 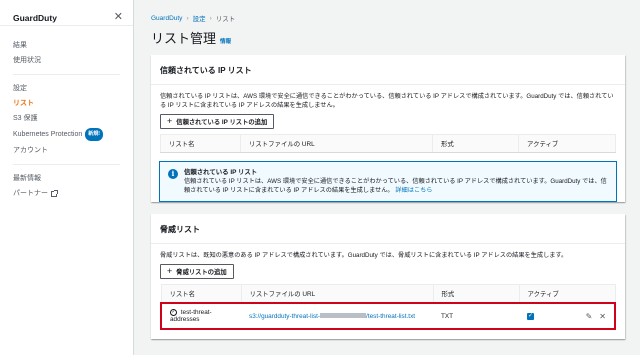 What do you see at coordinates (66, 150) in the screenshot?
I see `sidebar-item-accounts: アカウント` at bounding box center [66, 150].